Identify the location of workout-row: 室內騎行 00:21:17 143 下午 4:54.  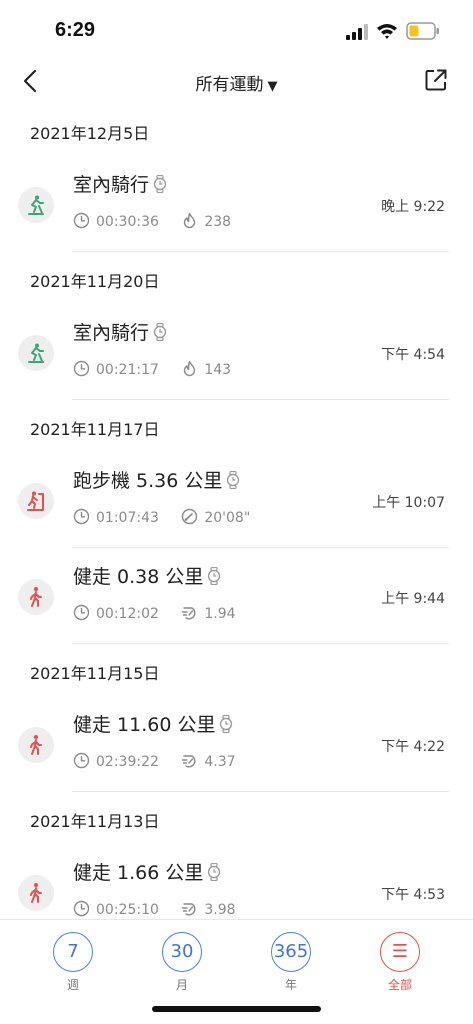
(236, 352).